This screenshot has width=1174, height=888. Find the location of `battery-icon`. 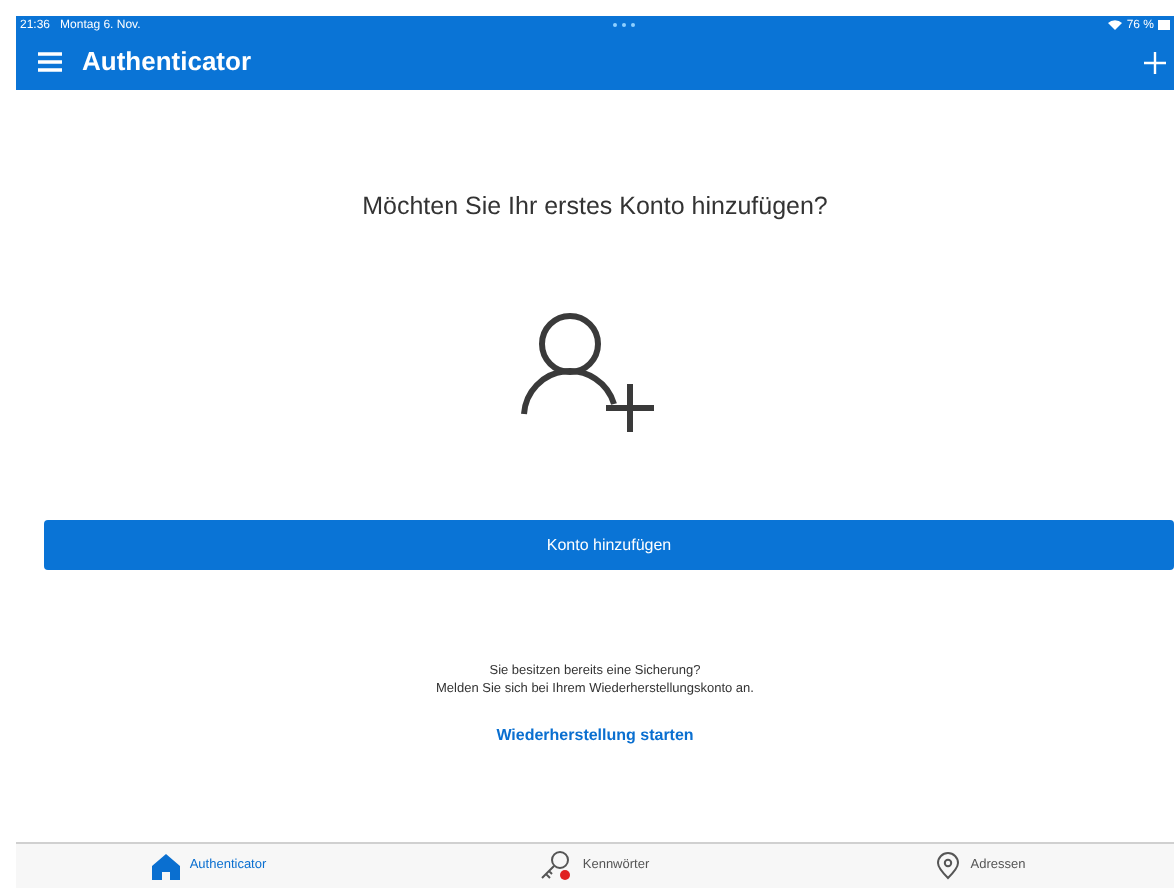

battery-icon is located at coordinates (1164, 25).